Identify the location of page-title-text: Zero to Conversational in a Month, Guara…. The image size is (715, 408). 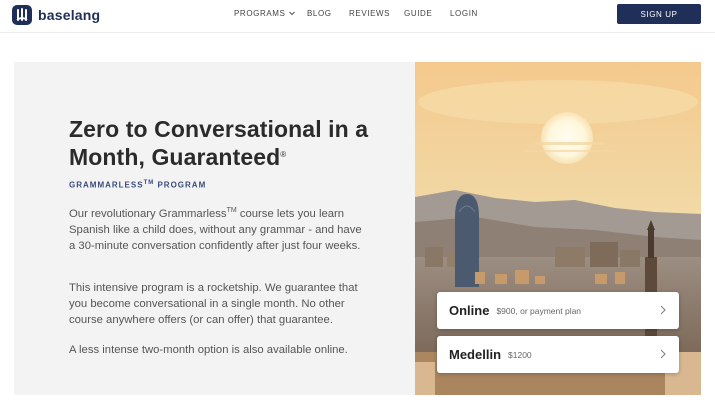
(219, 143).